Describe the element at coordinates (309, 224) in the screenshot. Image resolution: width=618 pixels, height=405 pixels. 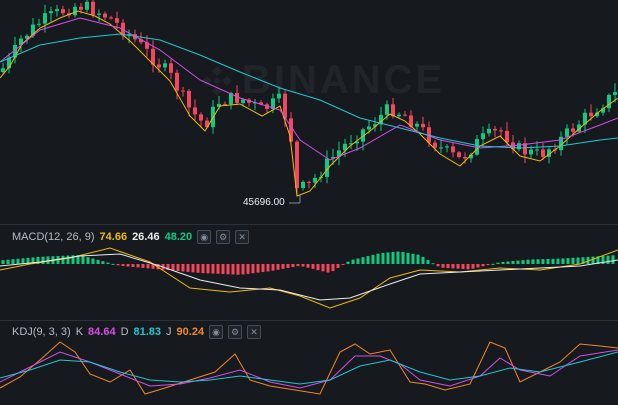
I see `pane-divider` at that location.